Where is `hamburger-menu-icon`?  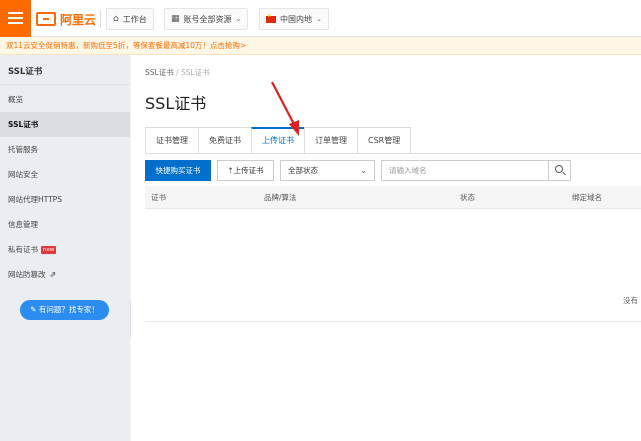
hamburger-menu-icon is located at coordinates (15, 18).